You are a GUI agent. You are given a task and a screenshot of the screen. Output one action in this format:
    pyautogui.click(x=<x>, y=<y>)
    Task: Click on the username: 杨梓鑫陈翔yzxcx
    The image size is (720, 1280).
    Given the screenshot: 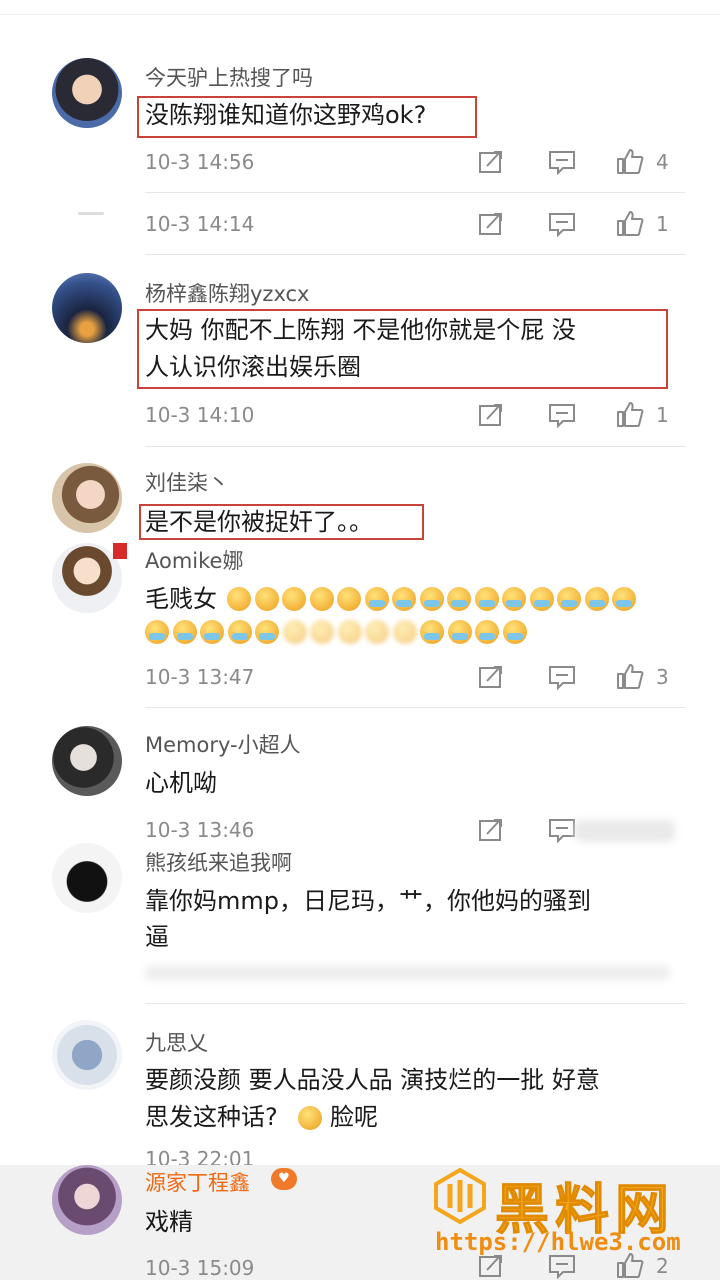 What is the action you would take?
    pyautogui.click(x=227, y=293)
    